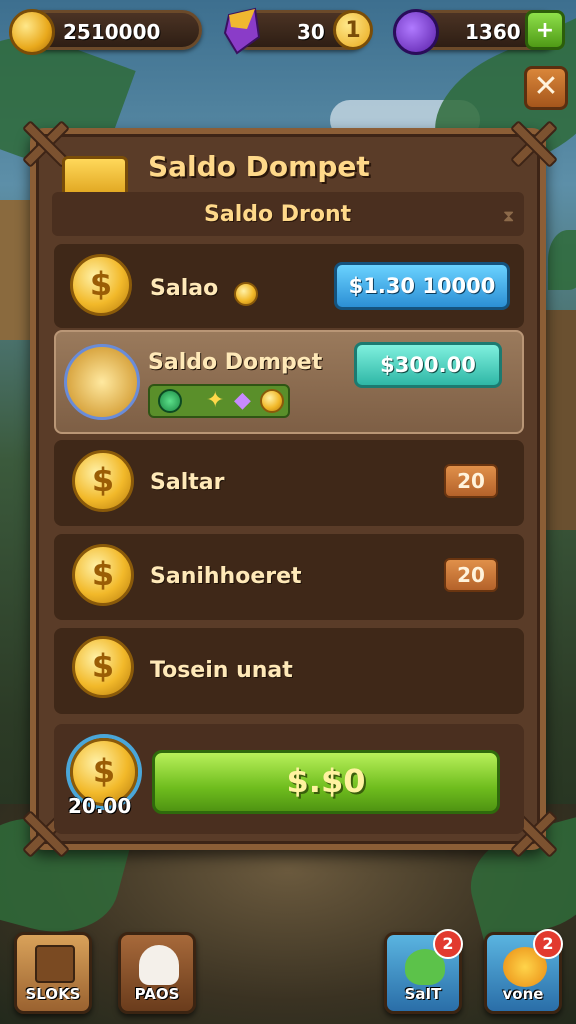  I want to click on reward-row-count: 20, so click(471, 481).